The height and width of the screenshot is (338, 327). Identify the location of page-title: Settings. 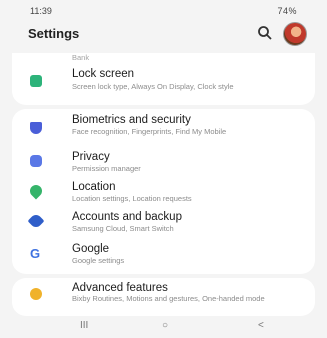
(54, 33).